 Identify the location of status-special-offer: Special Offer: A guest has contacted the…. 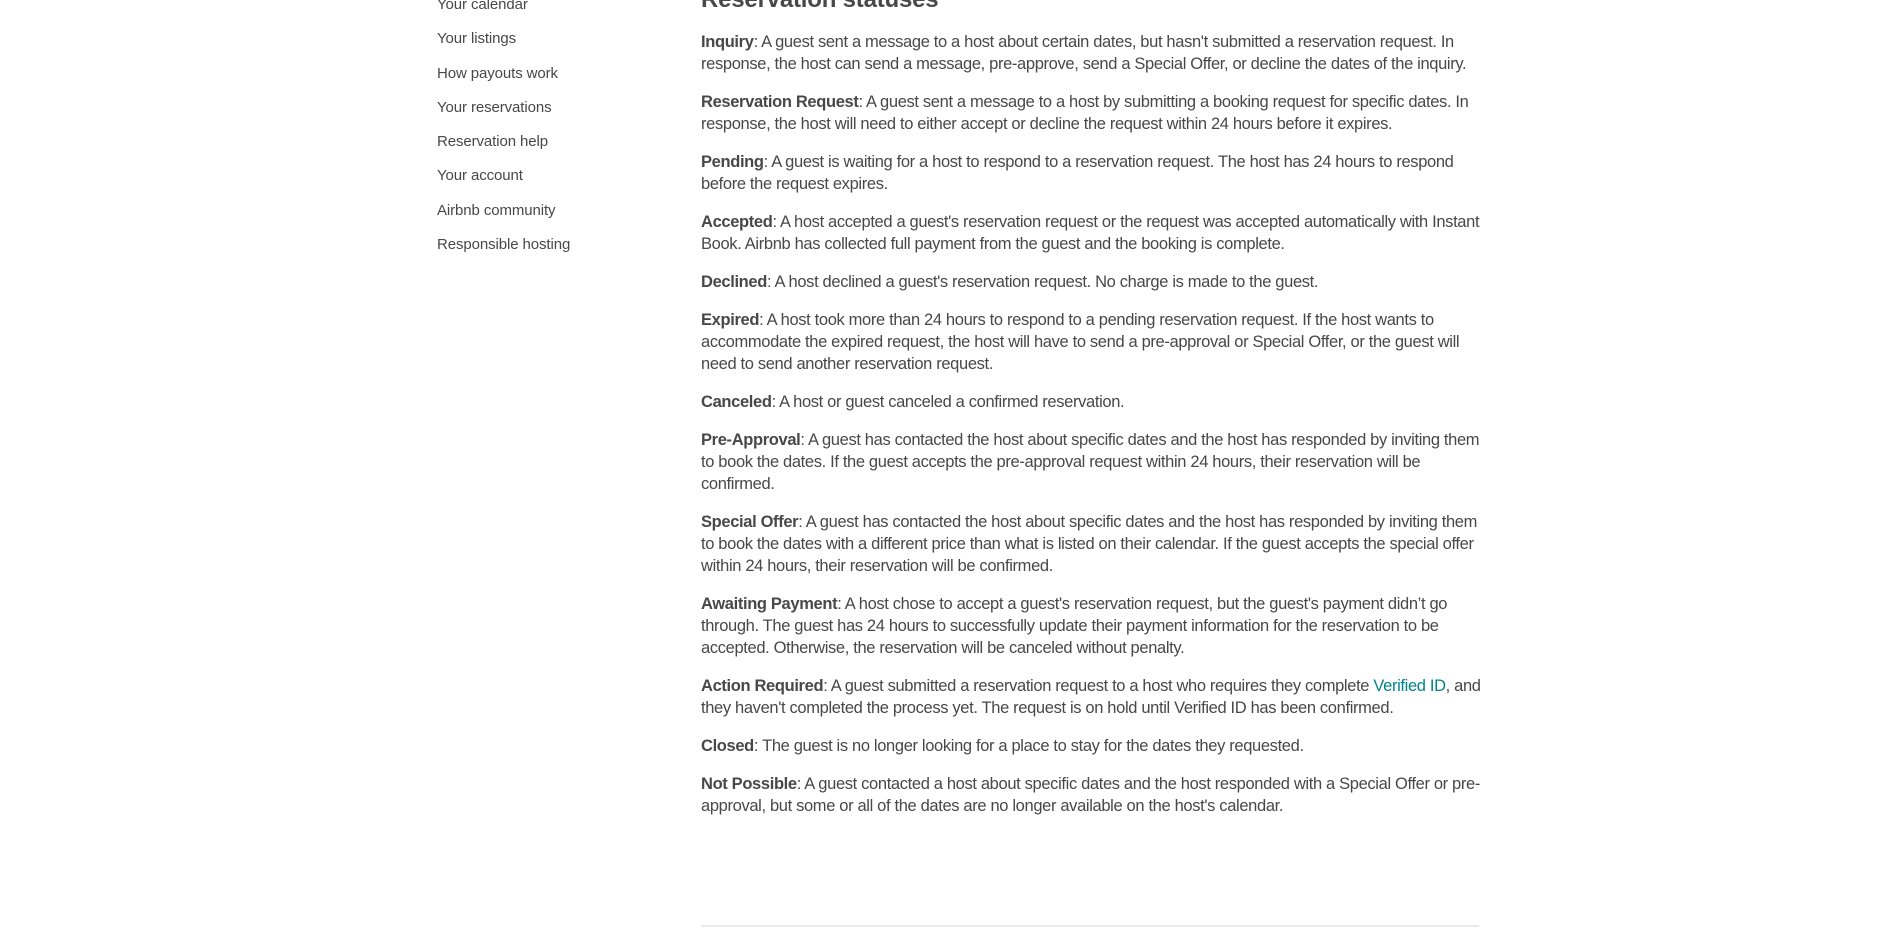
(1091, 544).